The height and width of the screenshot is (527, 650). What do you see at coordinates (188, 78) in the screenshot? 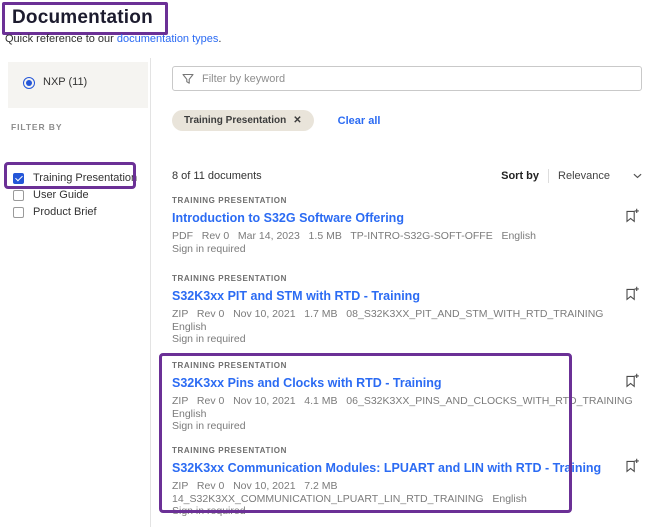
I see `filter-funnel-icon` at bounding box center [188, 78].